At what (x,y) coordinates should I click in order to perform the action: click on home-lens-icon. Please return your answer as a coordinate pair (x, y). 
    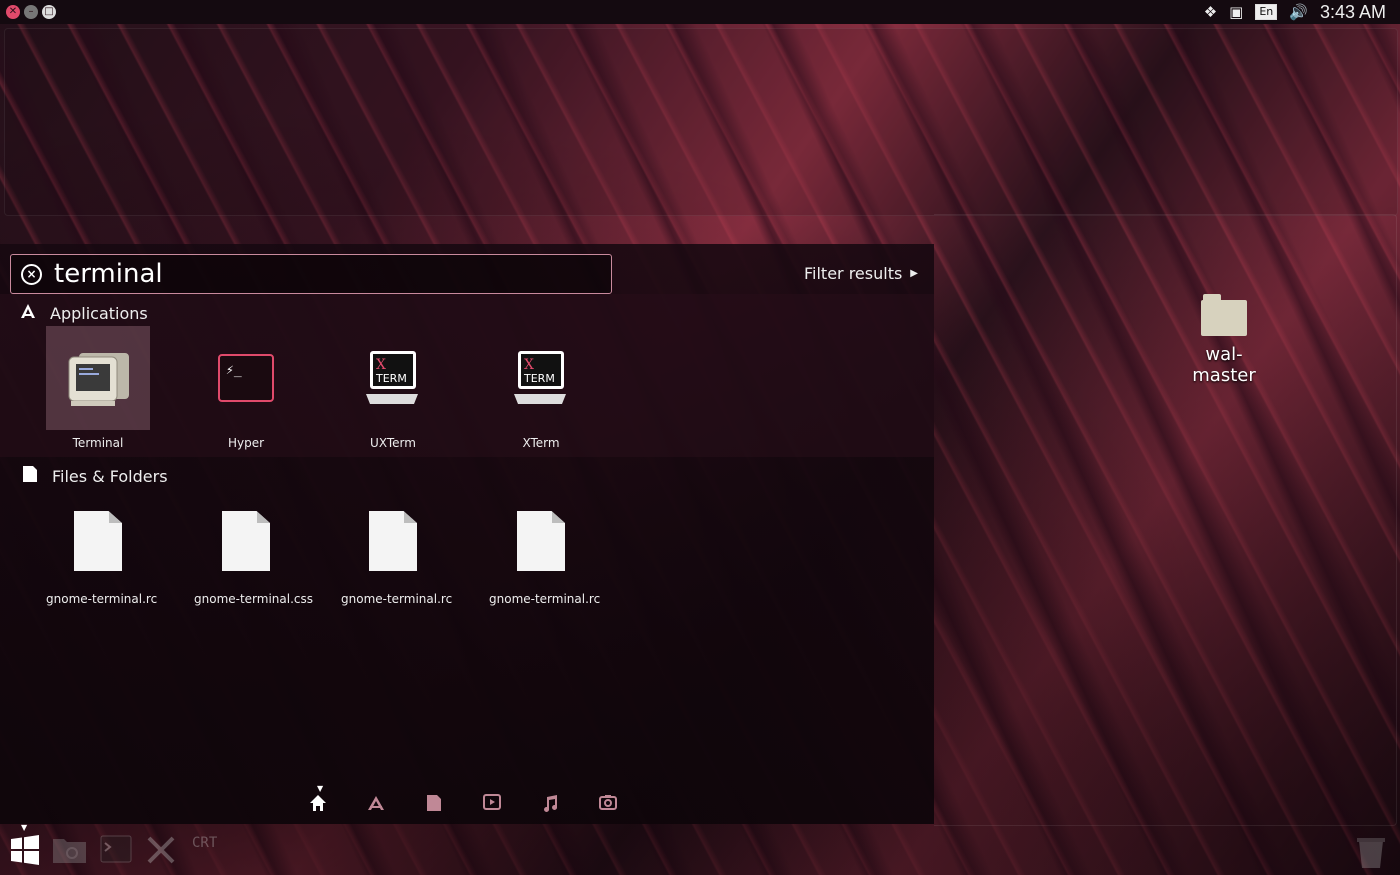
    Looking at the image, I should click on (318, 804).